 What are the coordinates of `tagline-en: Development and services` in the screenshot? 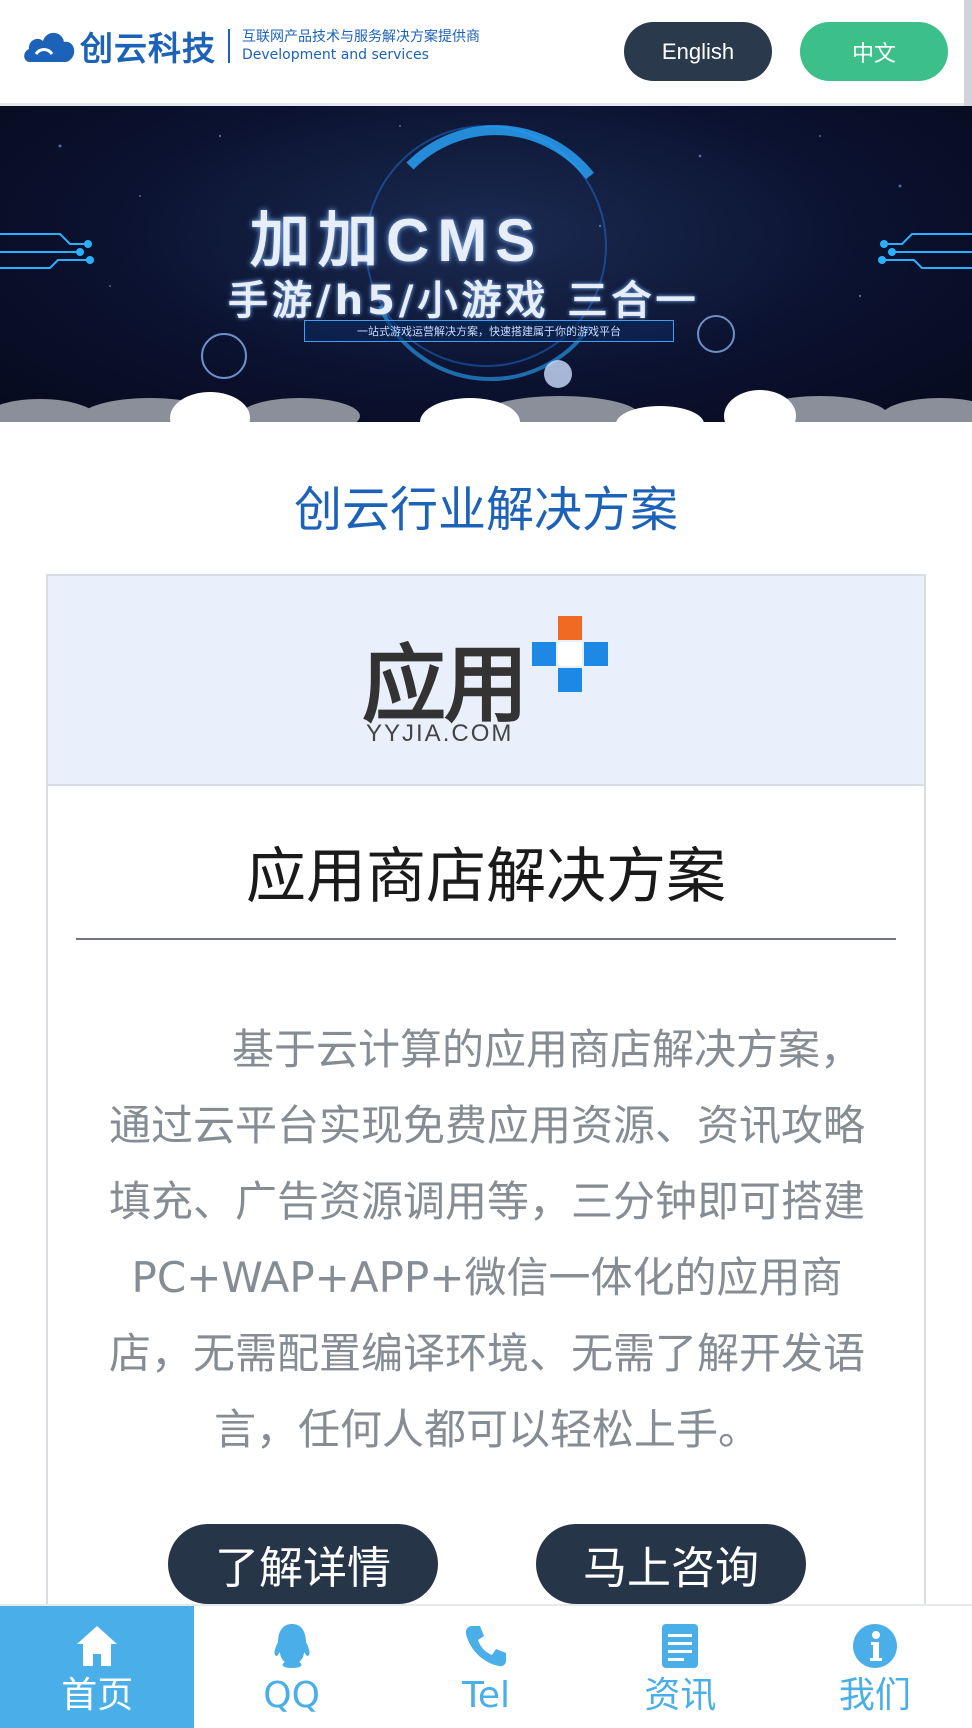 It's located at (335, 55).